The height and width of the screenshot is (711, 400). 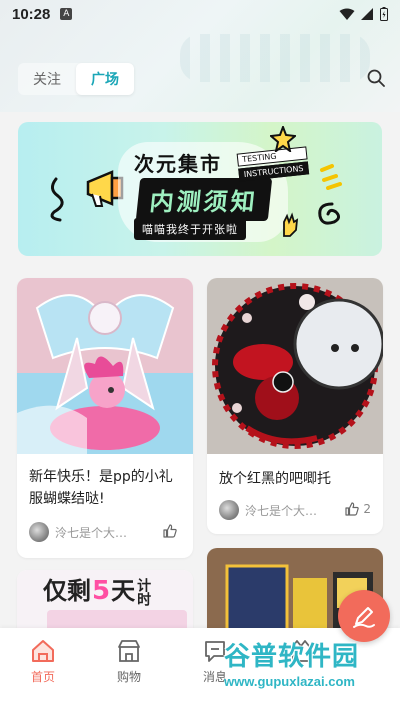 I want to click on countdown-unit: 天, so click(x=123, y=591).